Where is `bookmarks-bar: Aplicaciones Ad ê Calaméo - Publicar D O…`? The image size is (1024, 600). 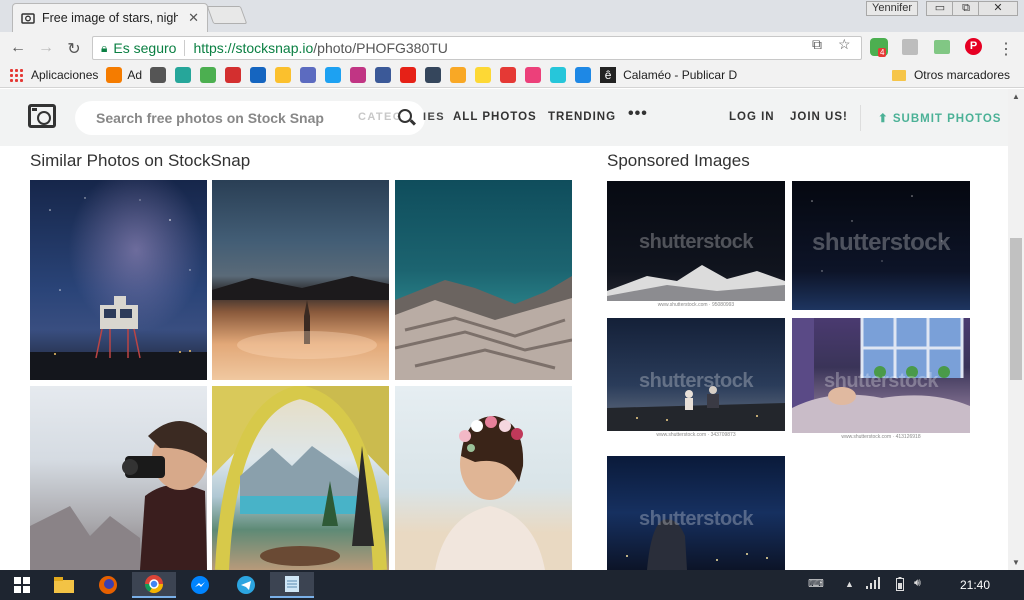
bookmarks-bar: Aplicaciones Ad ê Calaméo - Publicar D O… is located at coordinates (512, 75).